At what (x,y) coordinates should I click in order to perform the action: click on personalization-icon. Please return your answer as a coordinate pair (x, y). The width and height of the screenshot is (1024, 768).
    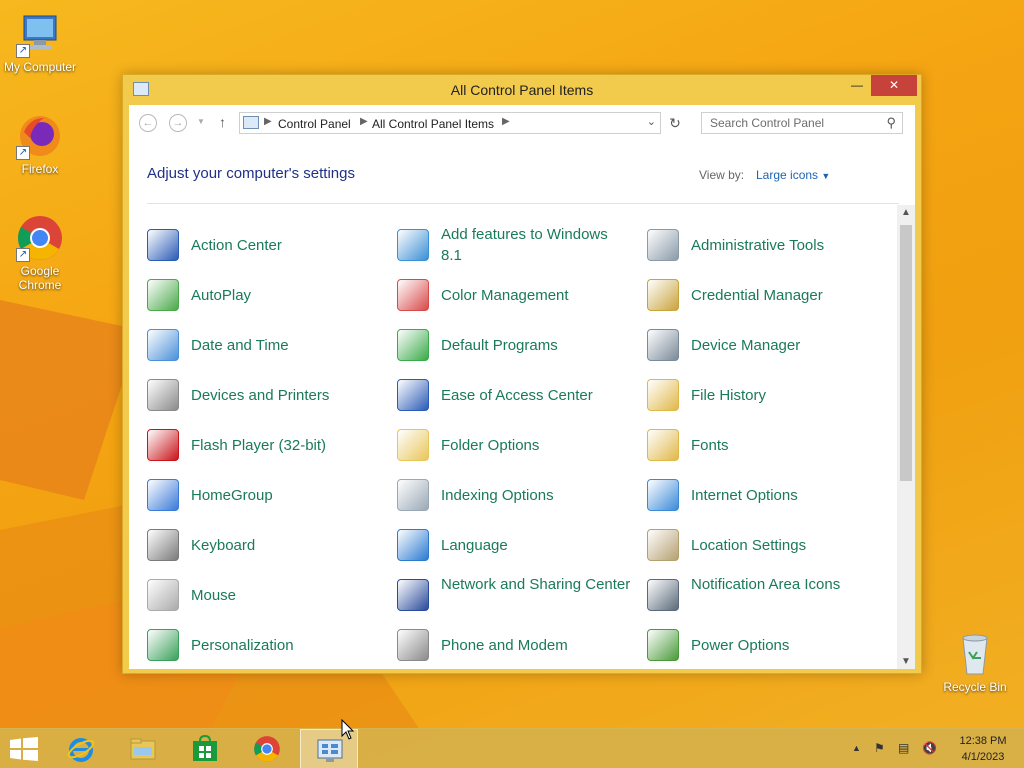
    Looking at the image, I should click on (163, 645).